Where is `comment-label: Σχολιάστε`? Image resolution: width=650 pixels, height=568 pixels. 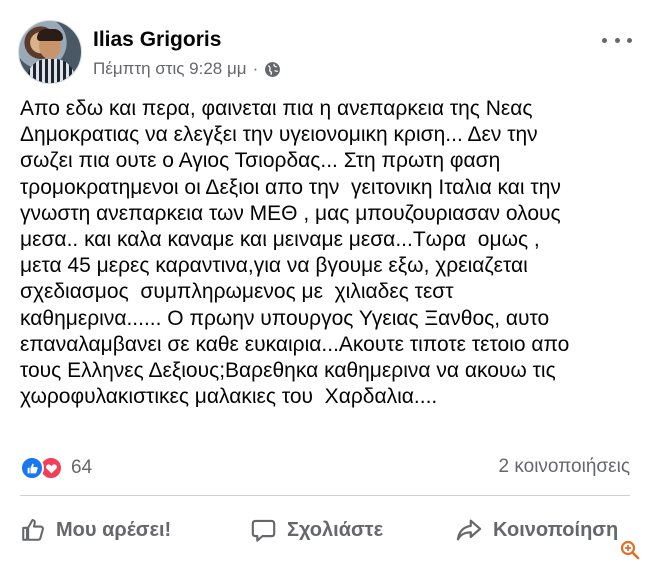 comment-label: Σχολιάστε is located at coordinates (335, 529).